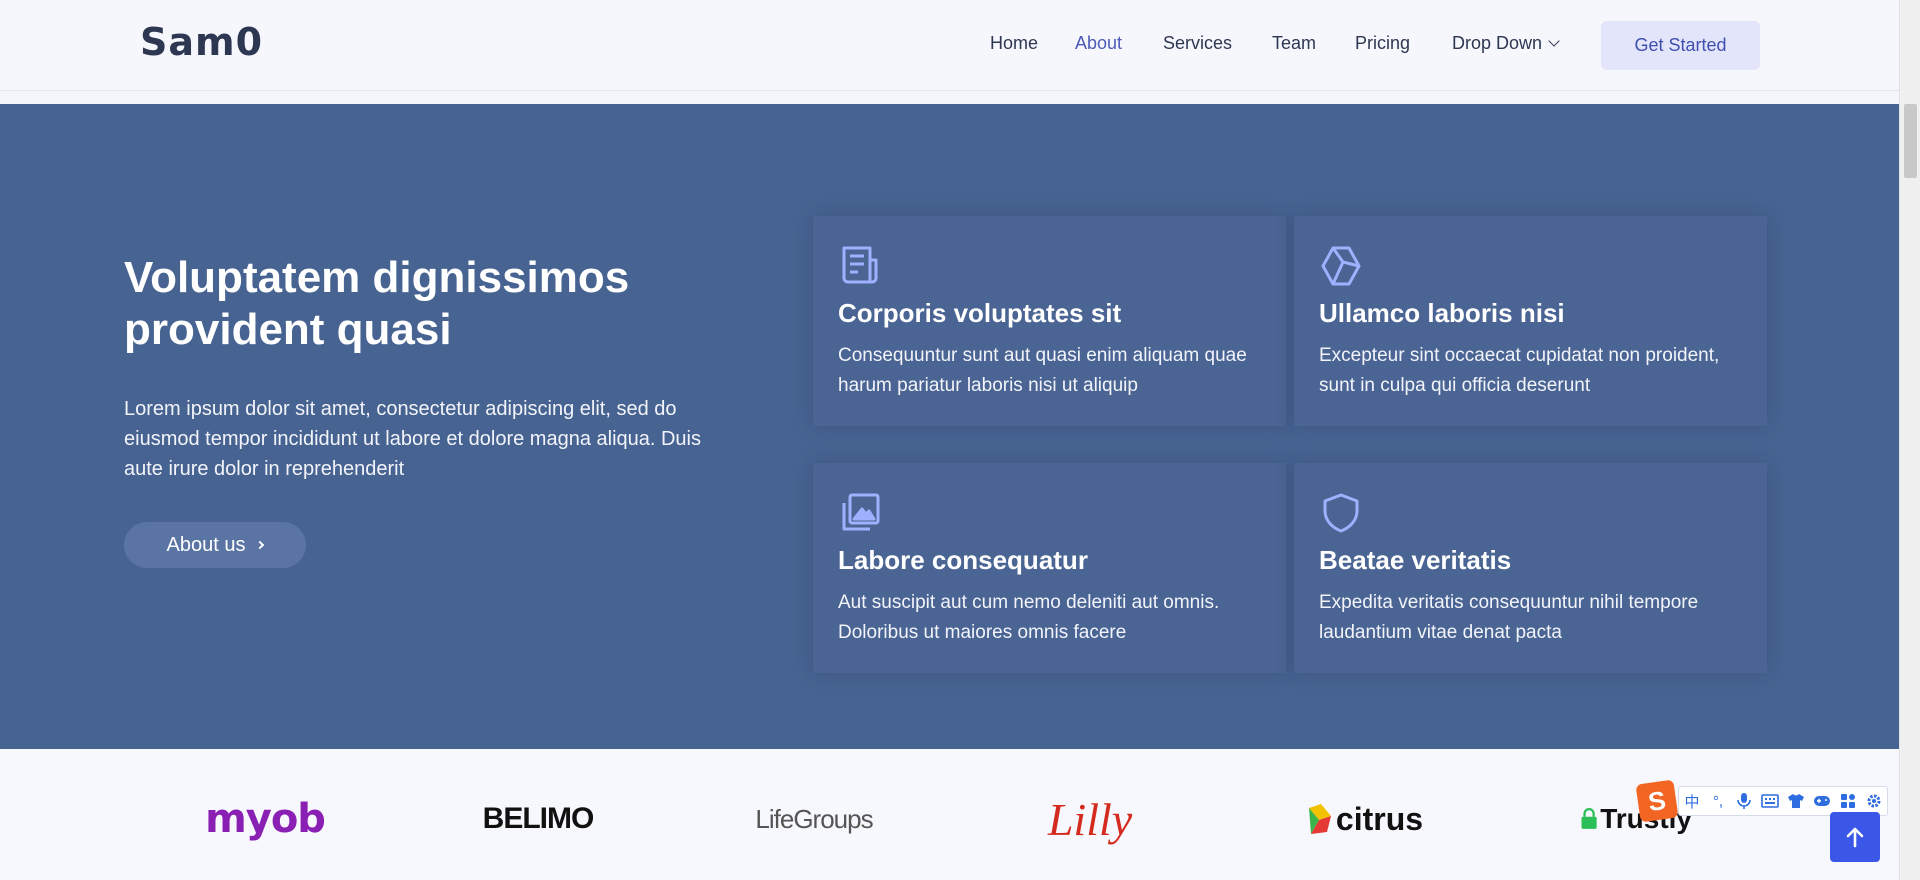 This screenshot has width=1920, height=880. Describe the element at coordinates (1848, 801) in the screenshot. I see `grid-icon` at that location.